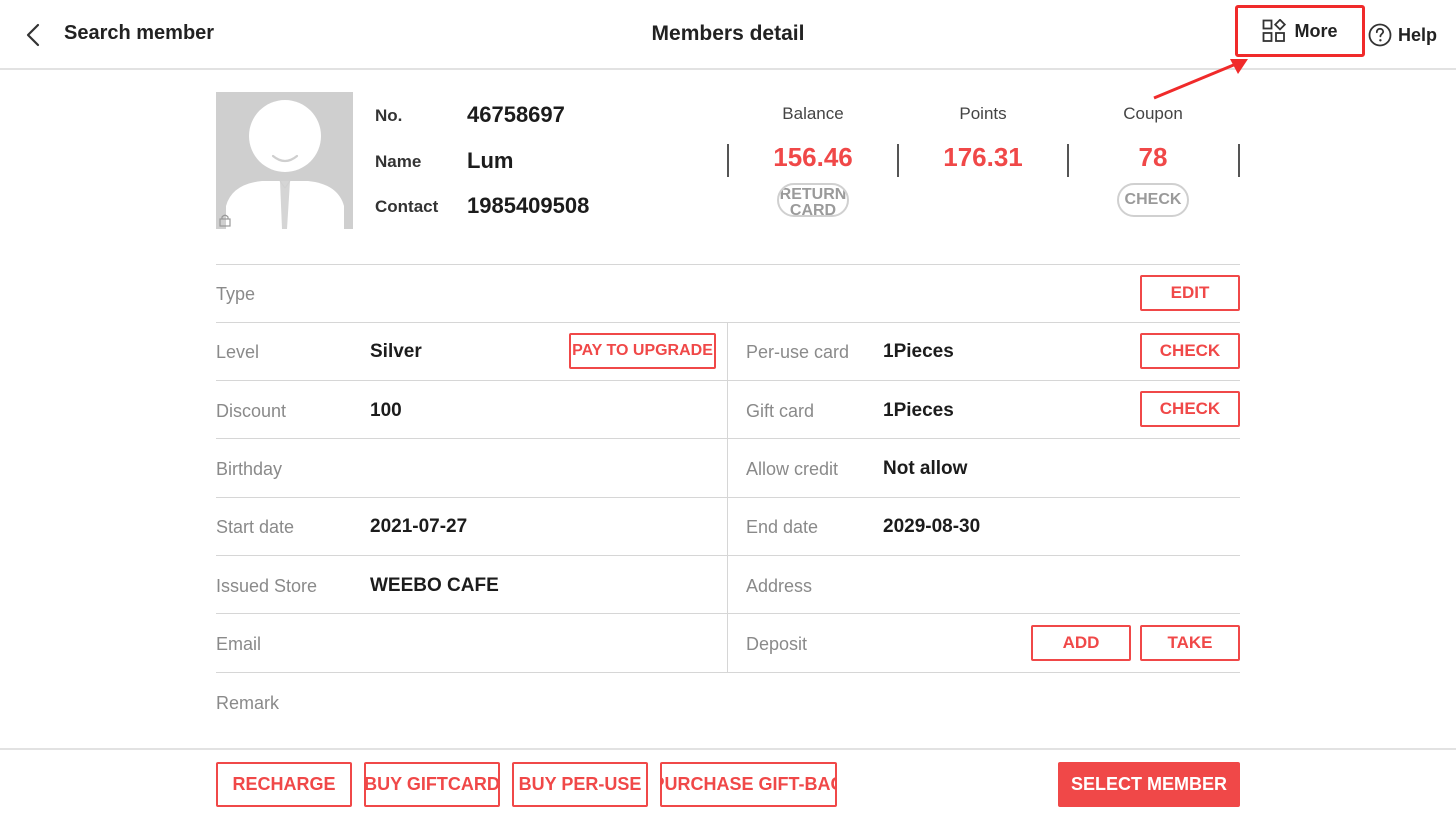 The height and width of the screenshot is (819, 1456). What do you see at coordinates (1153, 113) in the screenshot?
I see `coupon-label: Coupon` at bounding box center [1153, 113].